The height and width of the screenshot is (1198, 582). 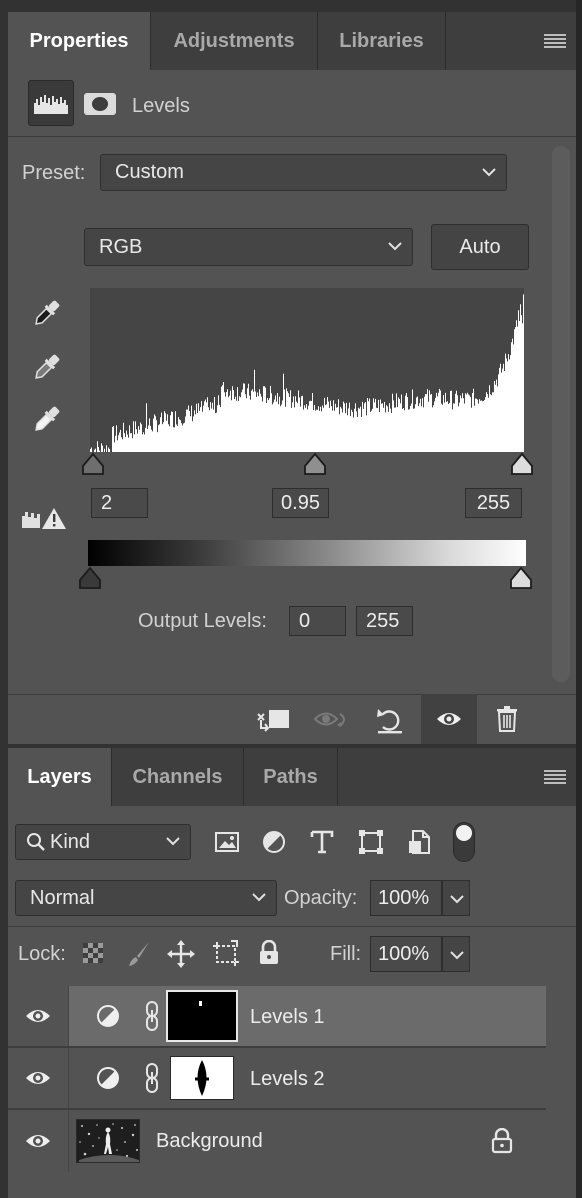 I want to click on lock-all-icon, so click(x=269, y=953).